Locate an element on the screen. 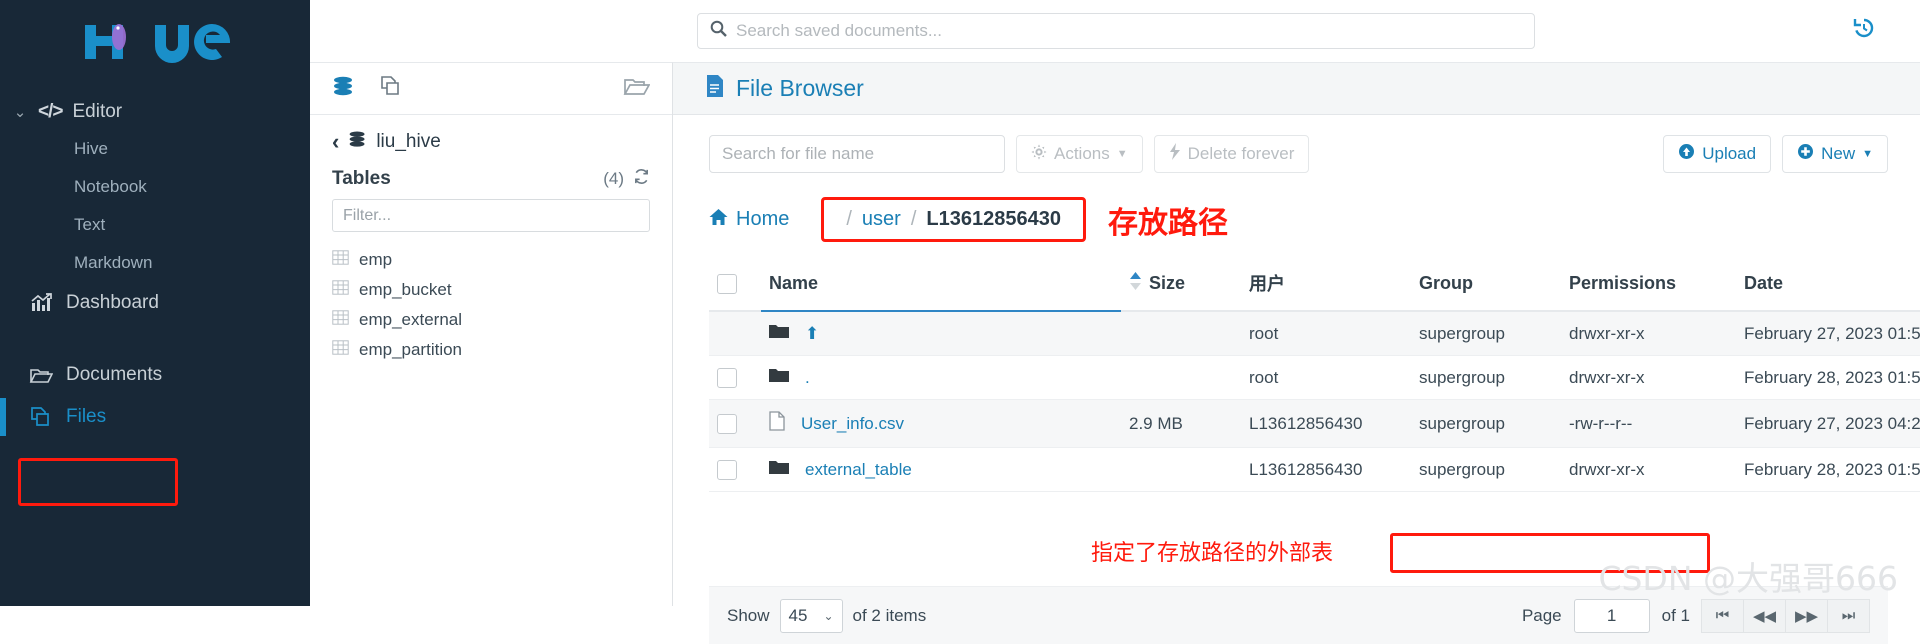  row-name-parent-dir: ⬆ is located at coordinates (812, 334).